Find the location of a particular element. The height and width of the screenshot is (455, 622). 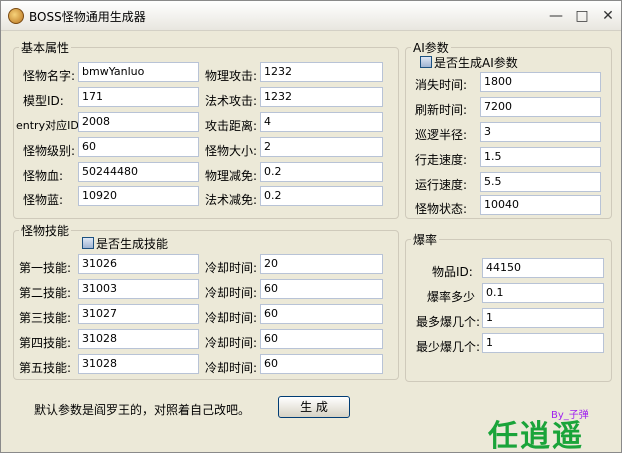

hint-text: 默认参数是阎罗王的，对照着自己改吧。 is located at coordinates (142, 410).